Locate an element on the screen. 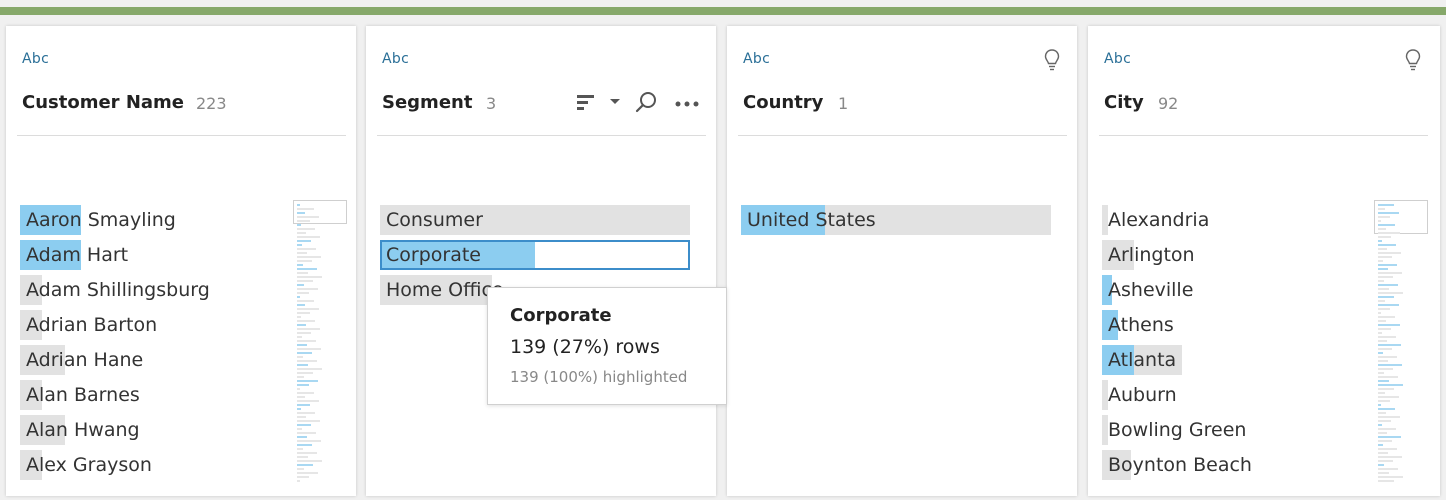 The width and height of the screenshot is (1446, 500). value-row: Alan Barnes is located at coordinates (180, 395).